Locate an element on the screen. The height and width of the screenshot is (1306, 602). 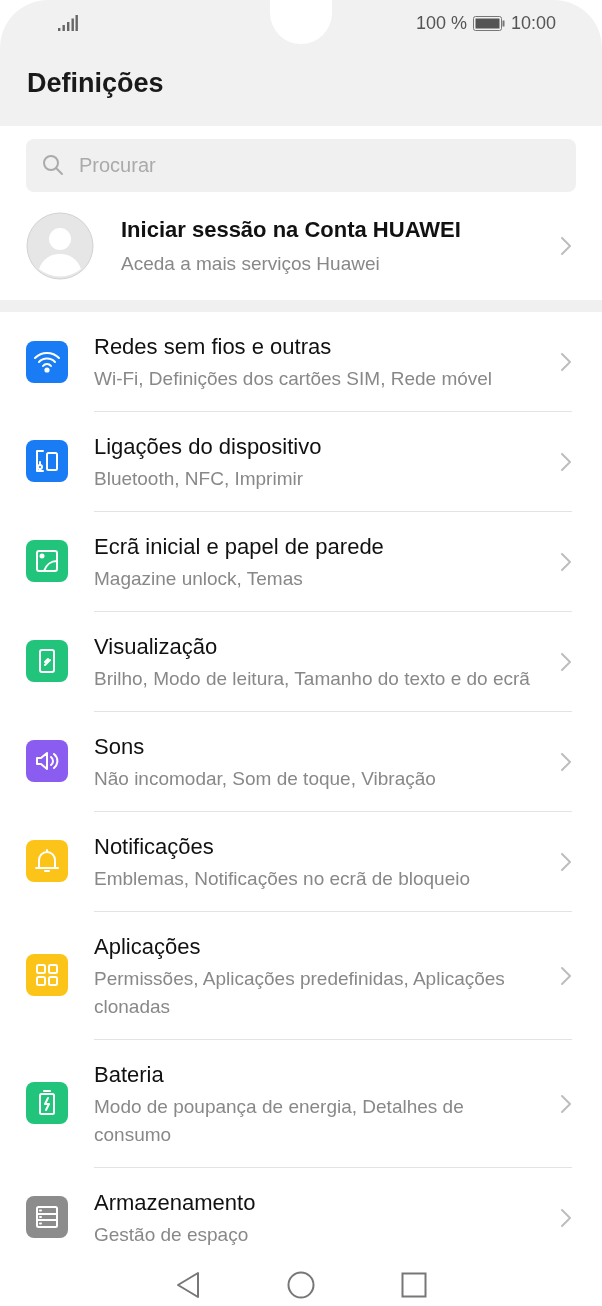
settings-item: Visualização Brilho, Modo de leitura, Tamanho do texto e do ecrã is located at coordinates (301, 661).